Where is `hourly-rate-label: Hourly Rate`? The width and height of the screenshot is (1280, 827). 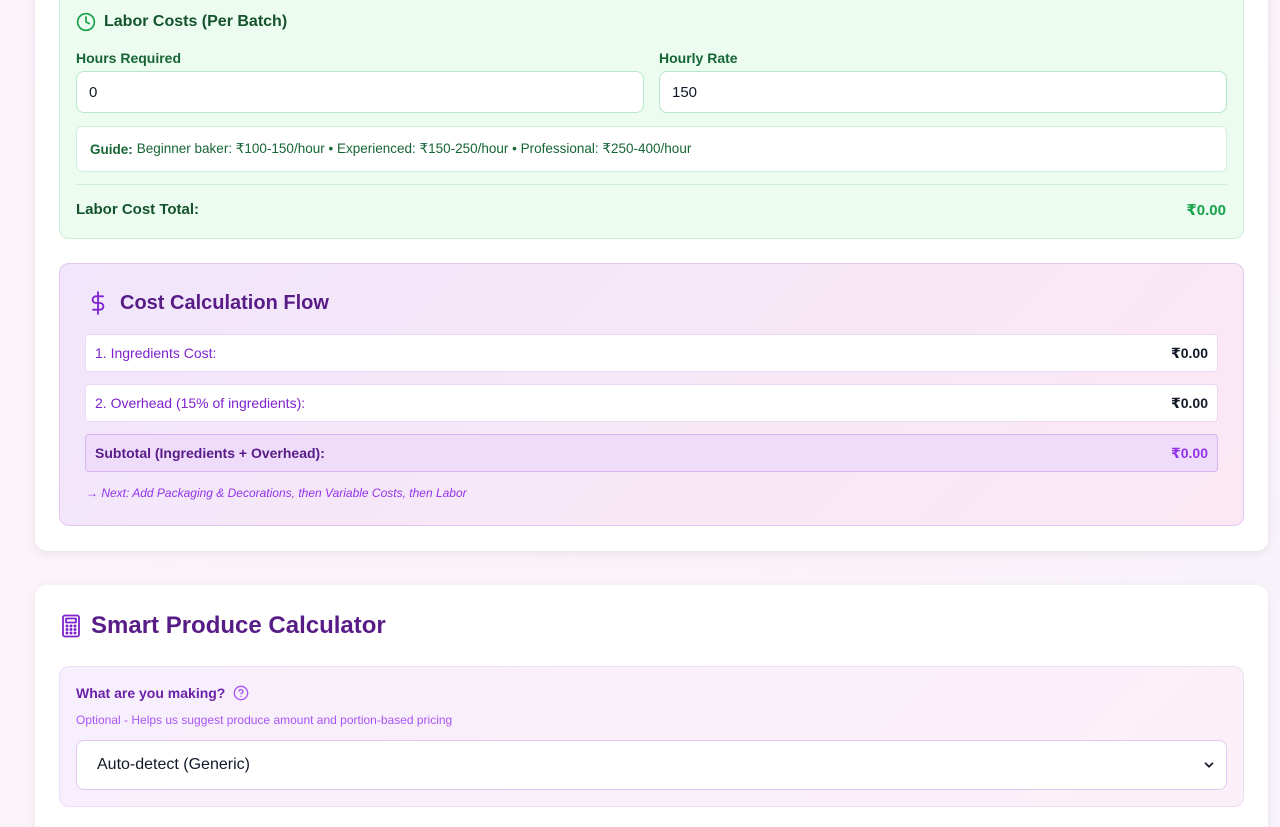 hourly-rate-label: Hourly Rate is located at coordinates (698, 58).